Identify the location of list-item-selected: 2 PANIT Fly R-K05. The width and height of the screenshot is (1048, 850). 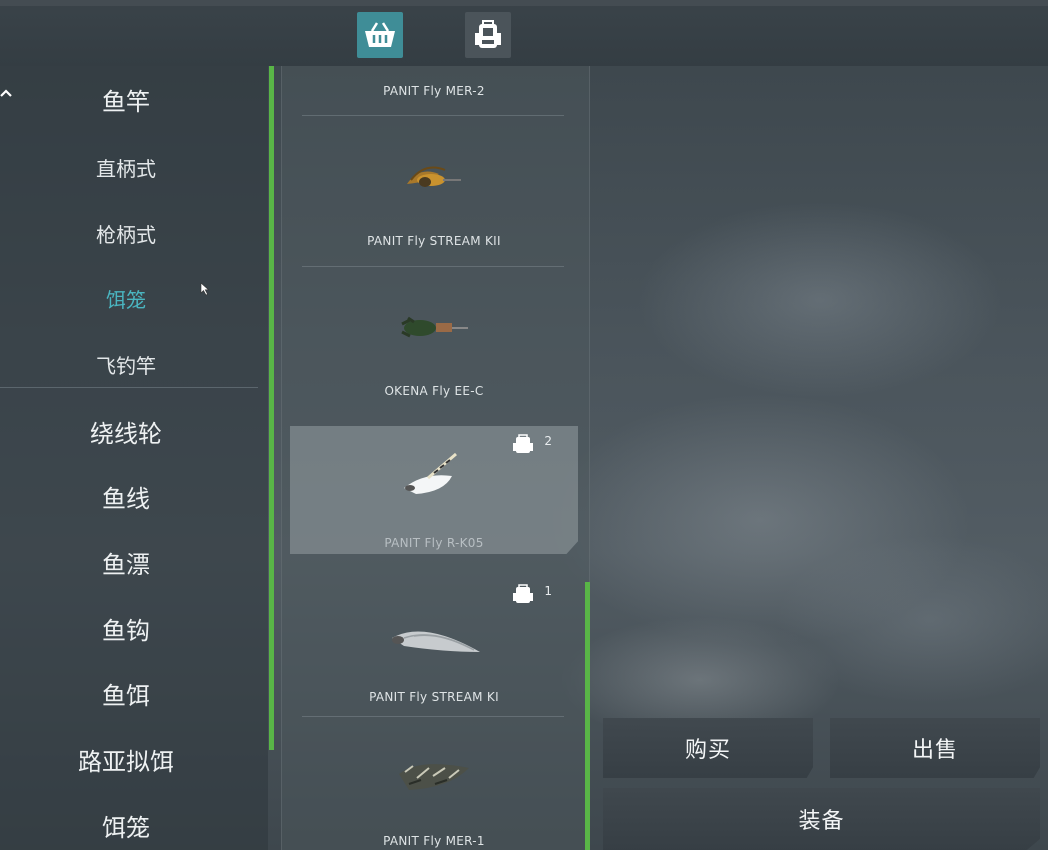
(434, 490).